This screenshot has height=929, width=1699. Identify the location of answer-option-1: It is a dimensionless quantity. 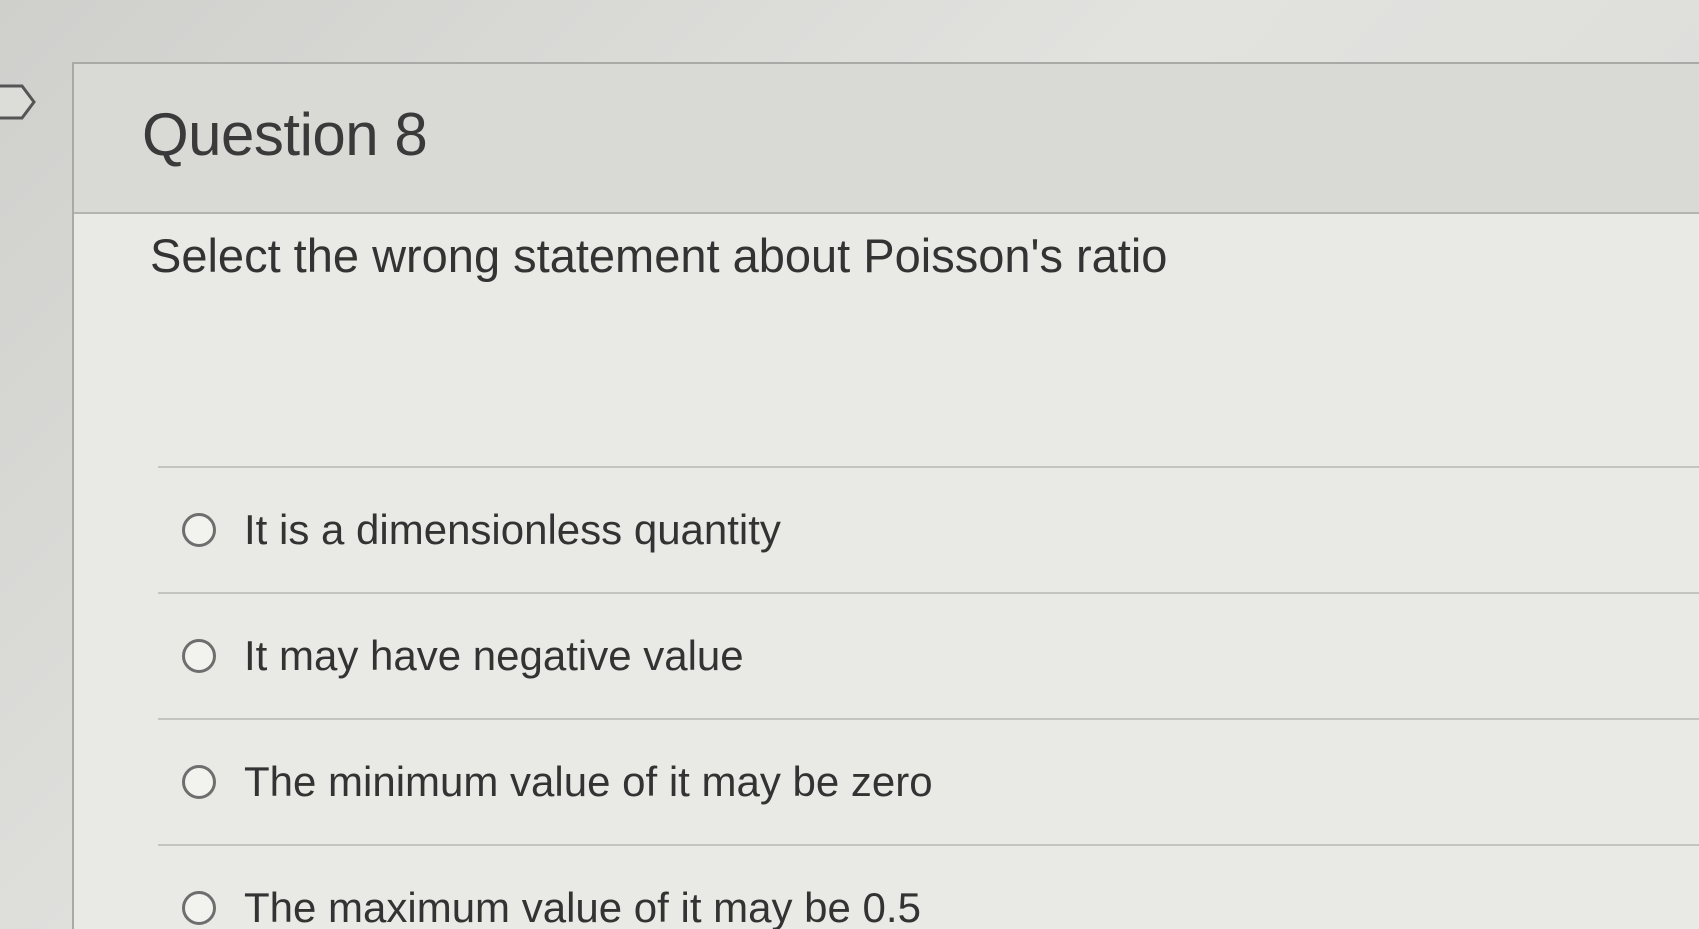
(928, 529).